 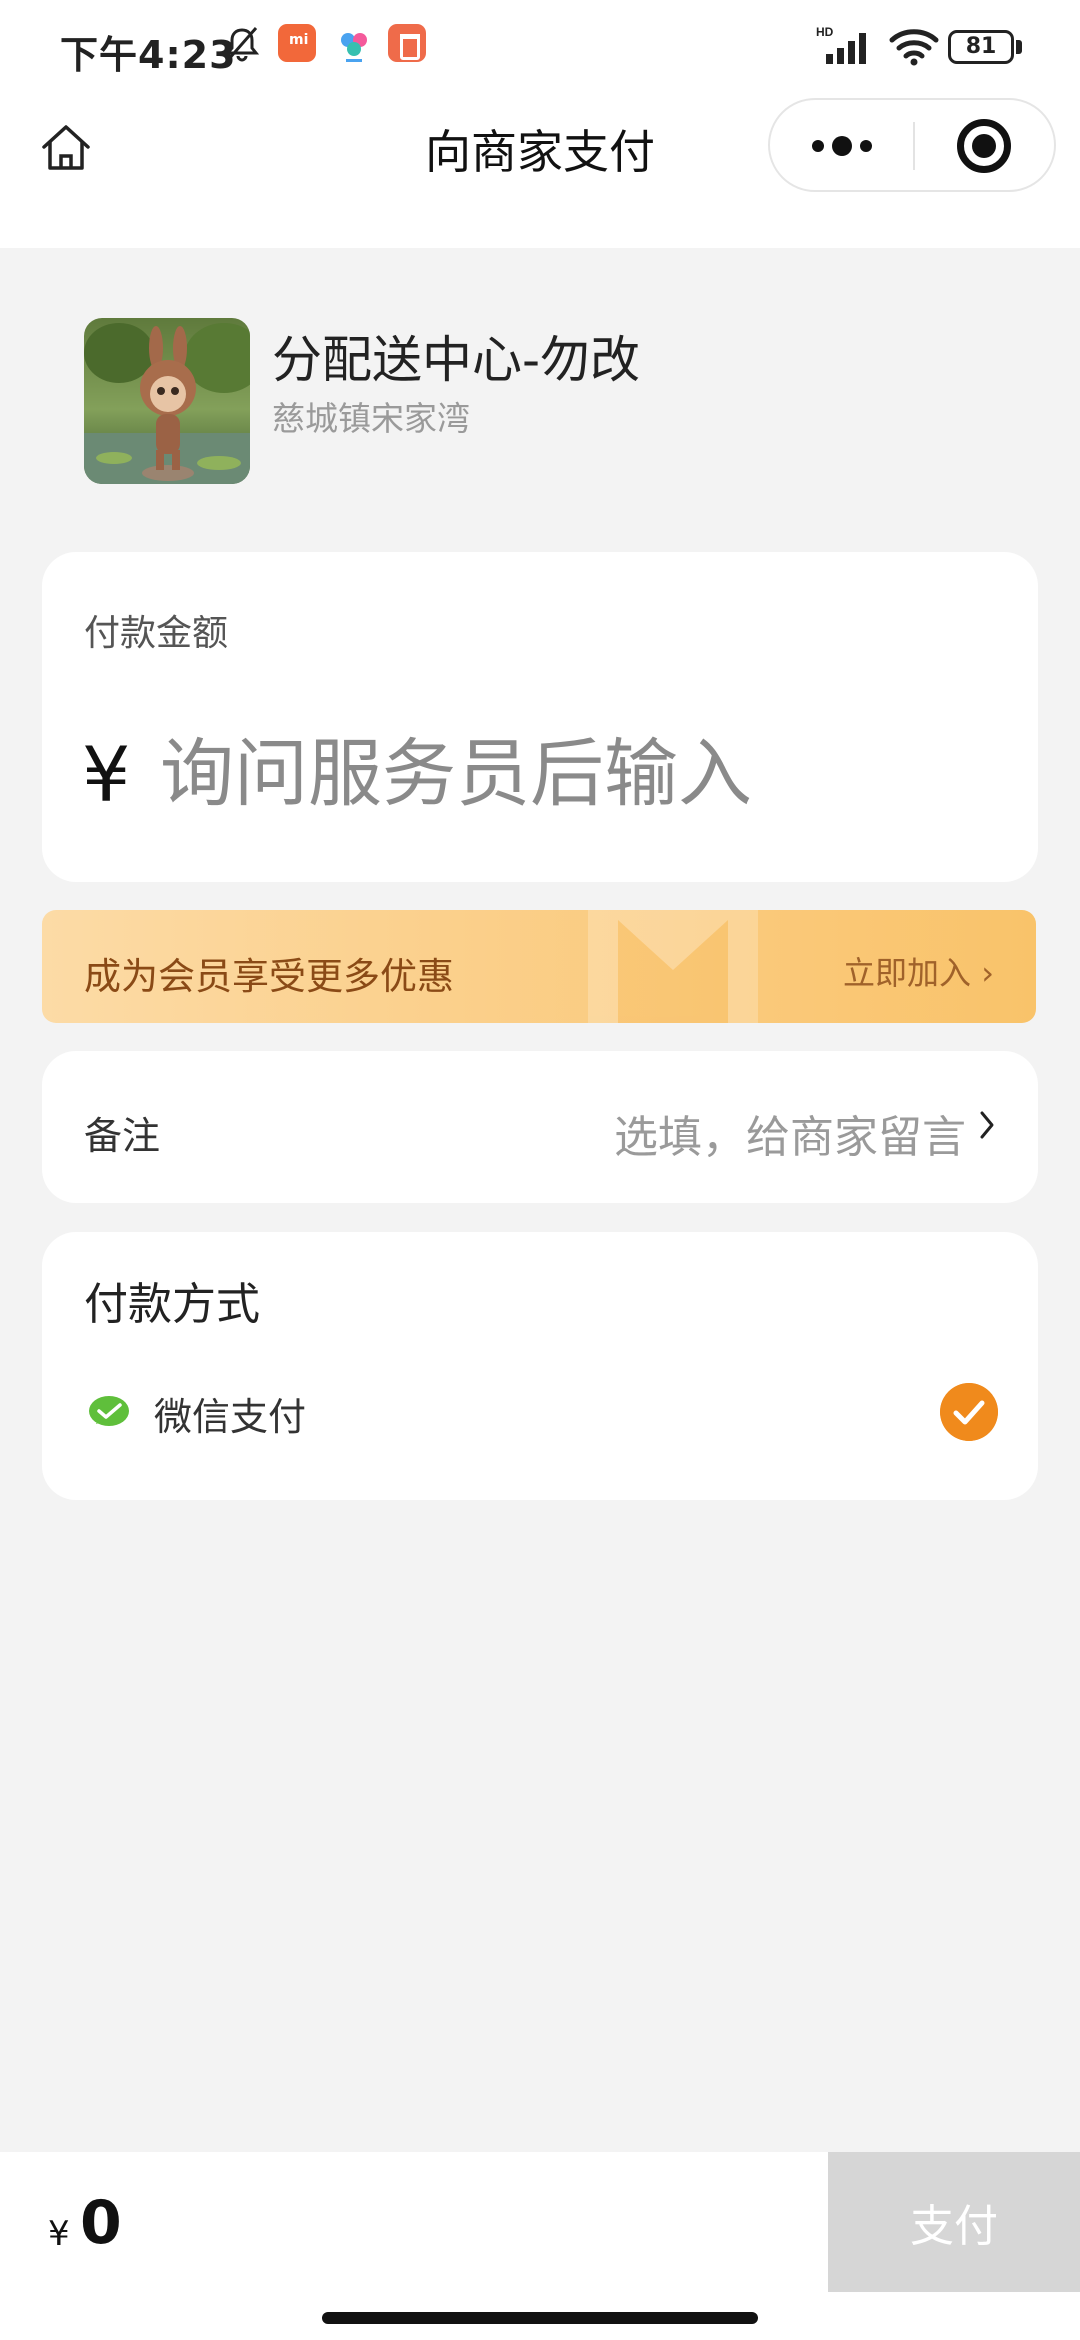 I want to click on total-currency: ¥, so click(x=59, y=2234).